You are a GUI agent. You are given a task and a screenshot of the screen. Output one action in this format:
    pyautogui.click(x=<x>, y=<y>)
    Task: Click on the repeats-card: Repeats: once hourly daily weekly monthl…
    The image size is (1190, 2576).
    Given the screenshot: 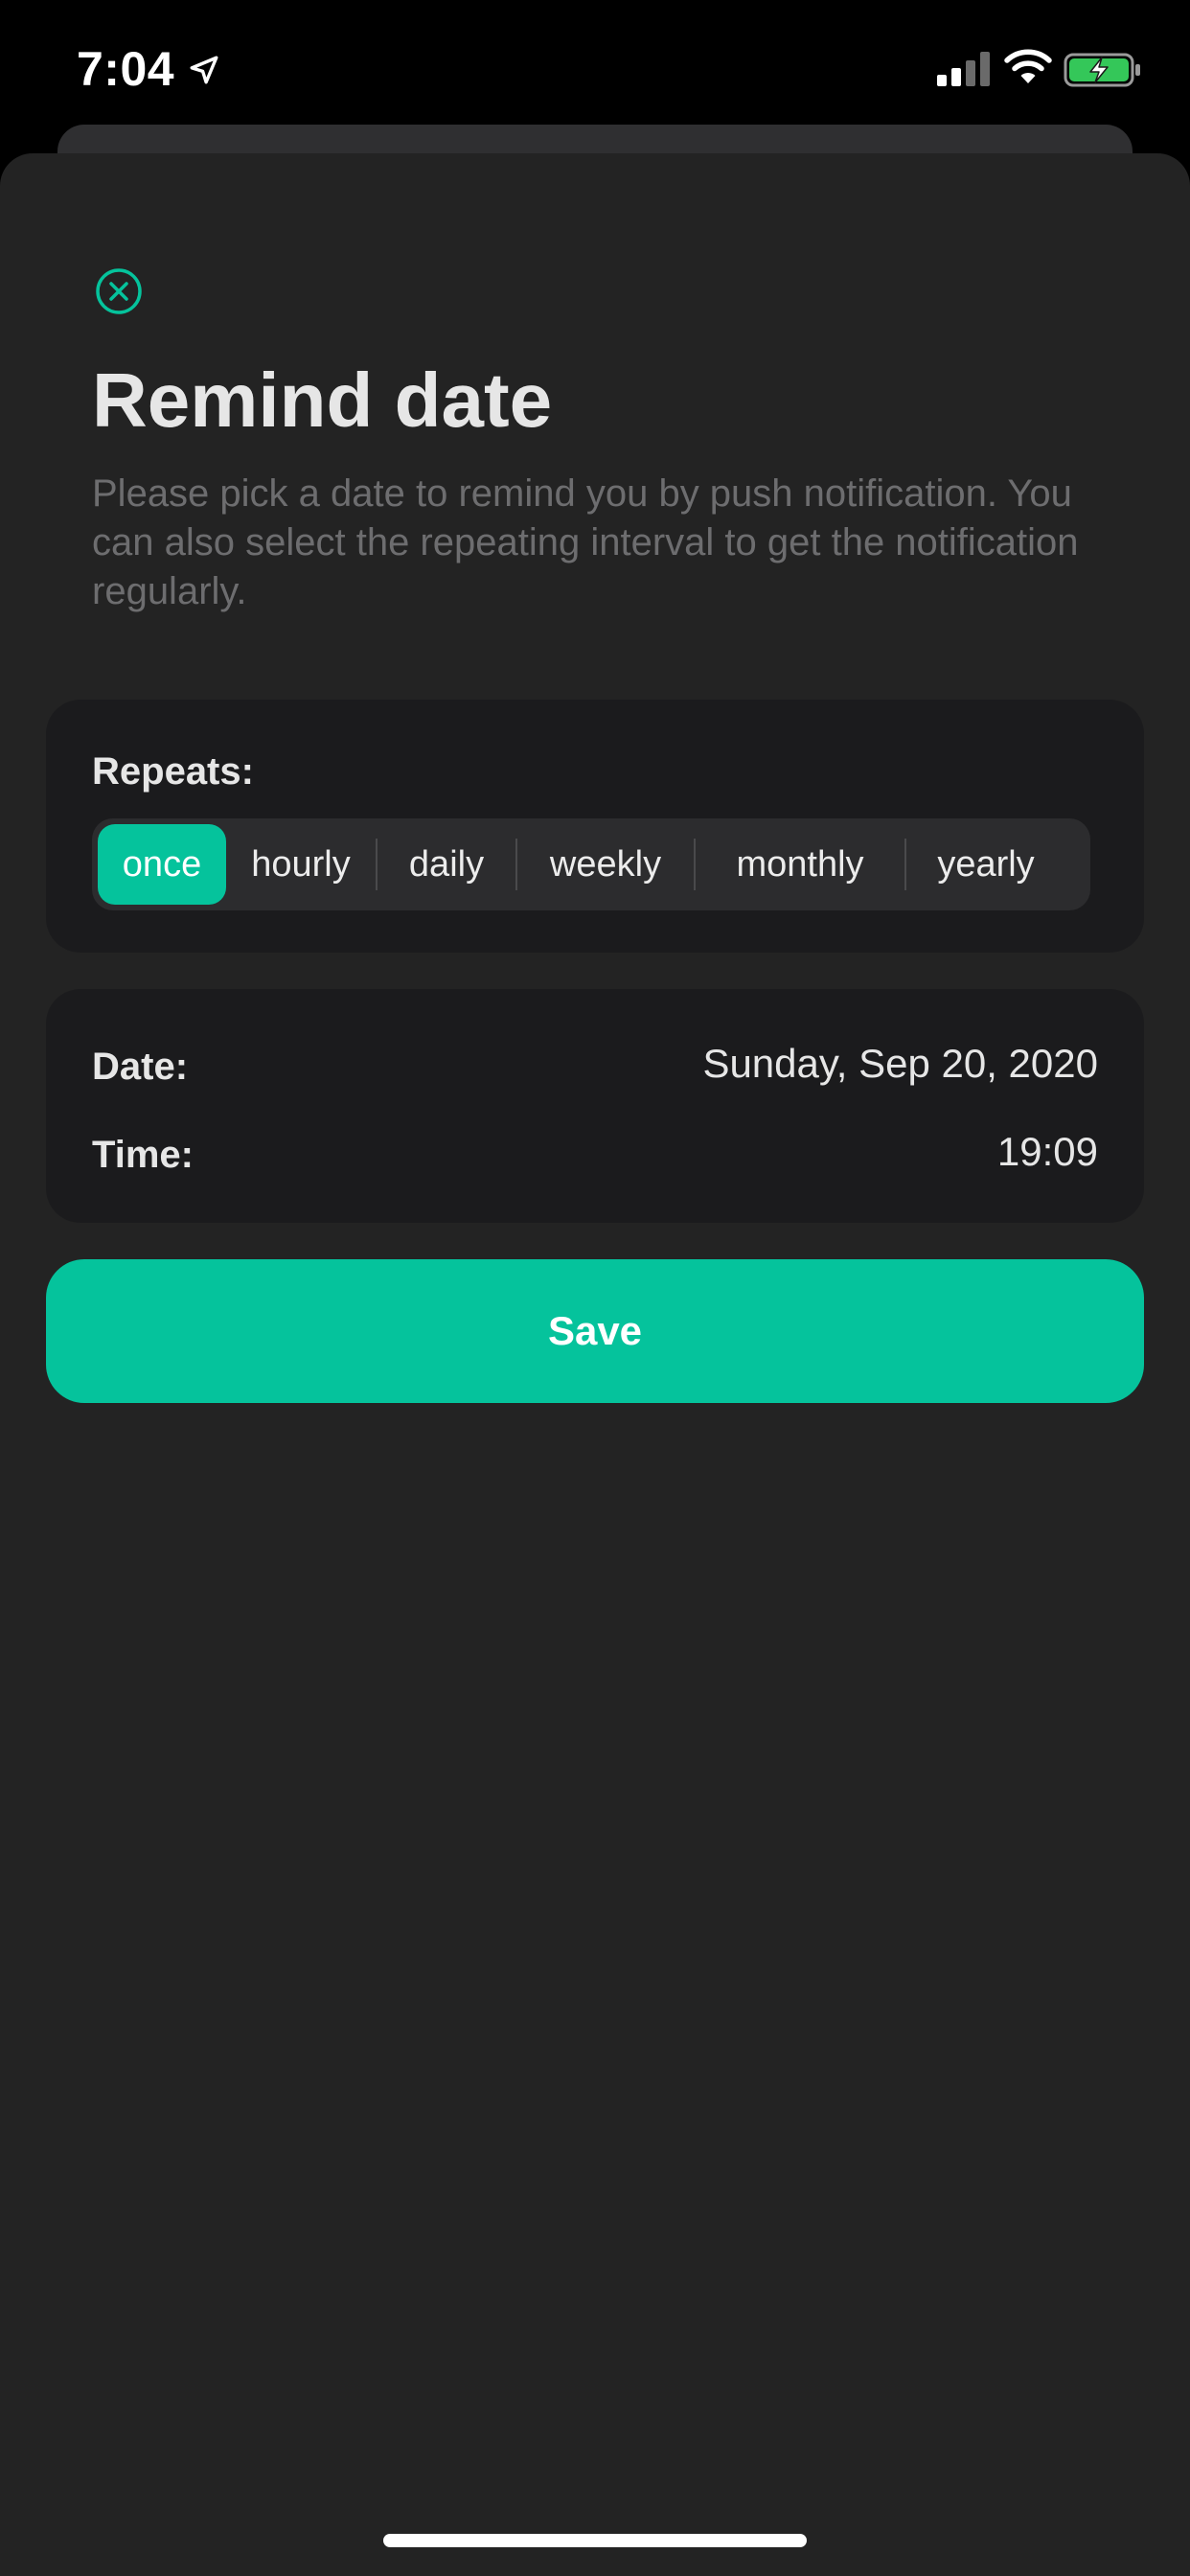 What is the action you would take?
    pyautogui.click(x=595, y=826)
    